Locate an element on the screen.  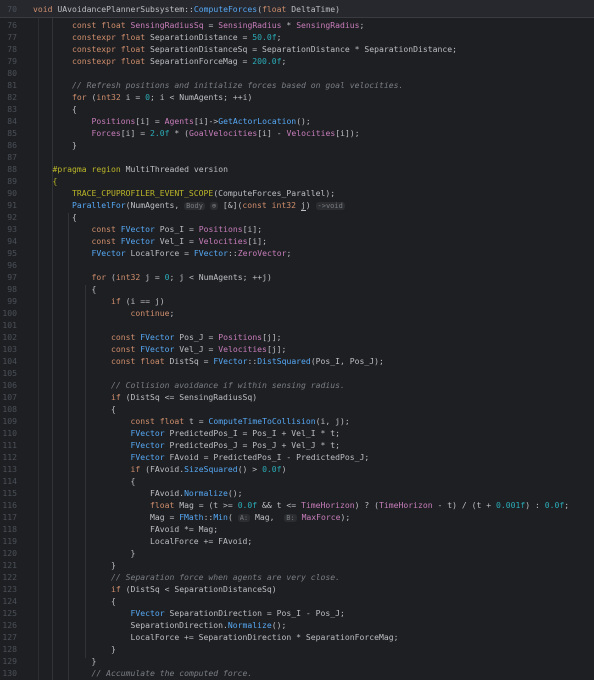
line-number: 78 is located at coordinates (12, 49).